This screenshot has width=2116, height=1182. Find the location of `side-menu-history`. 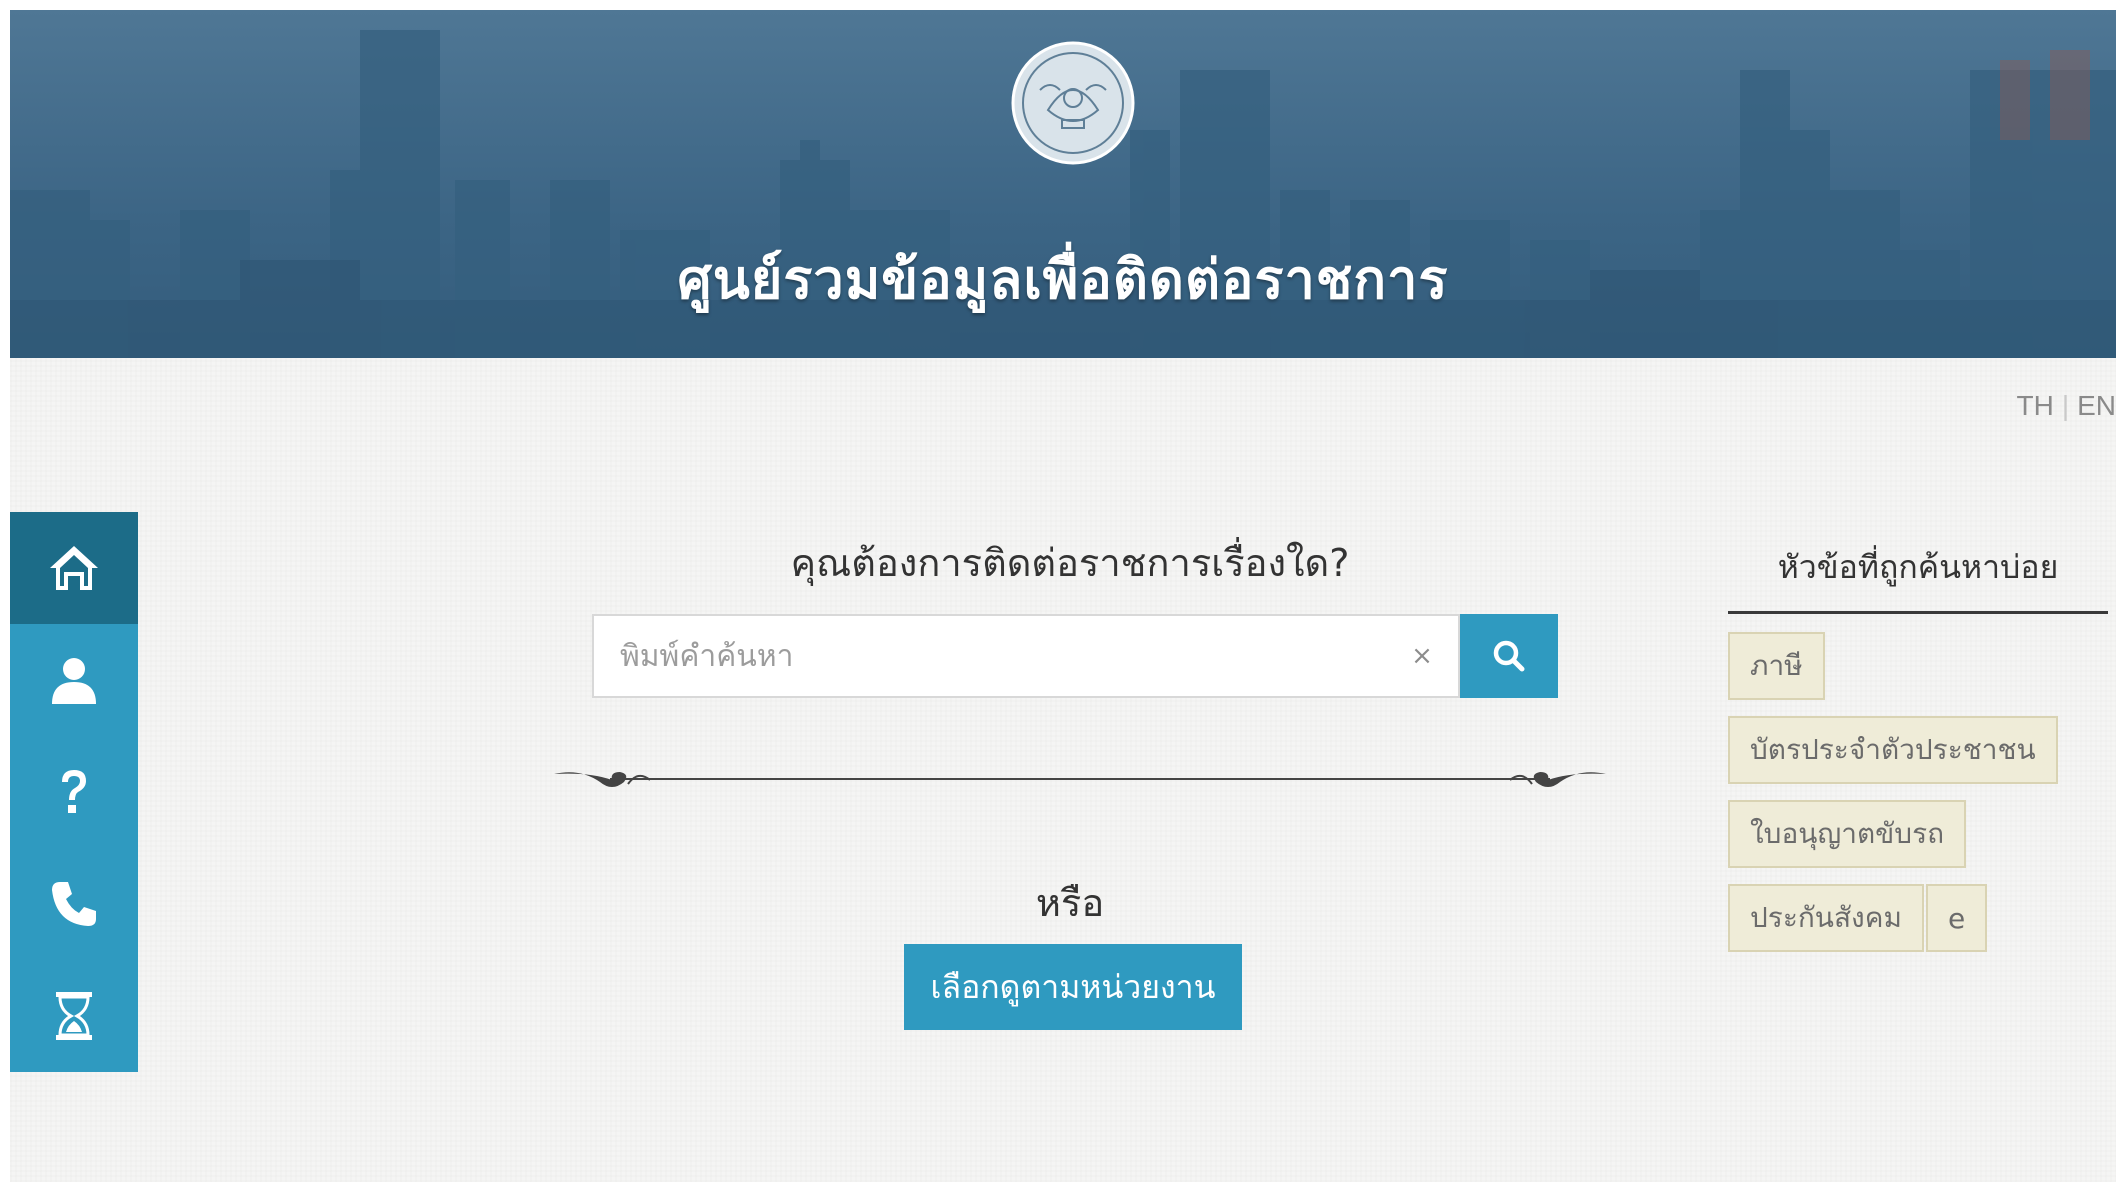

side-menu-history is located at coordinates (74, 1016).